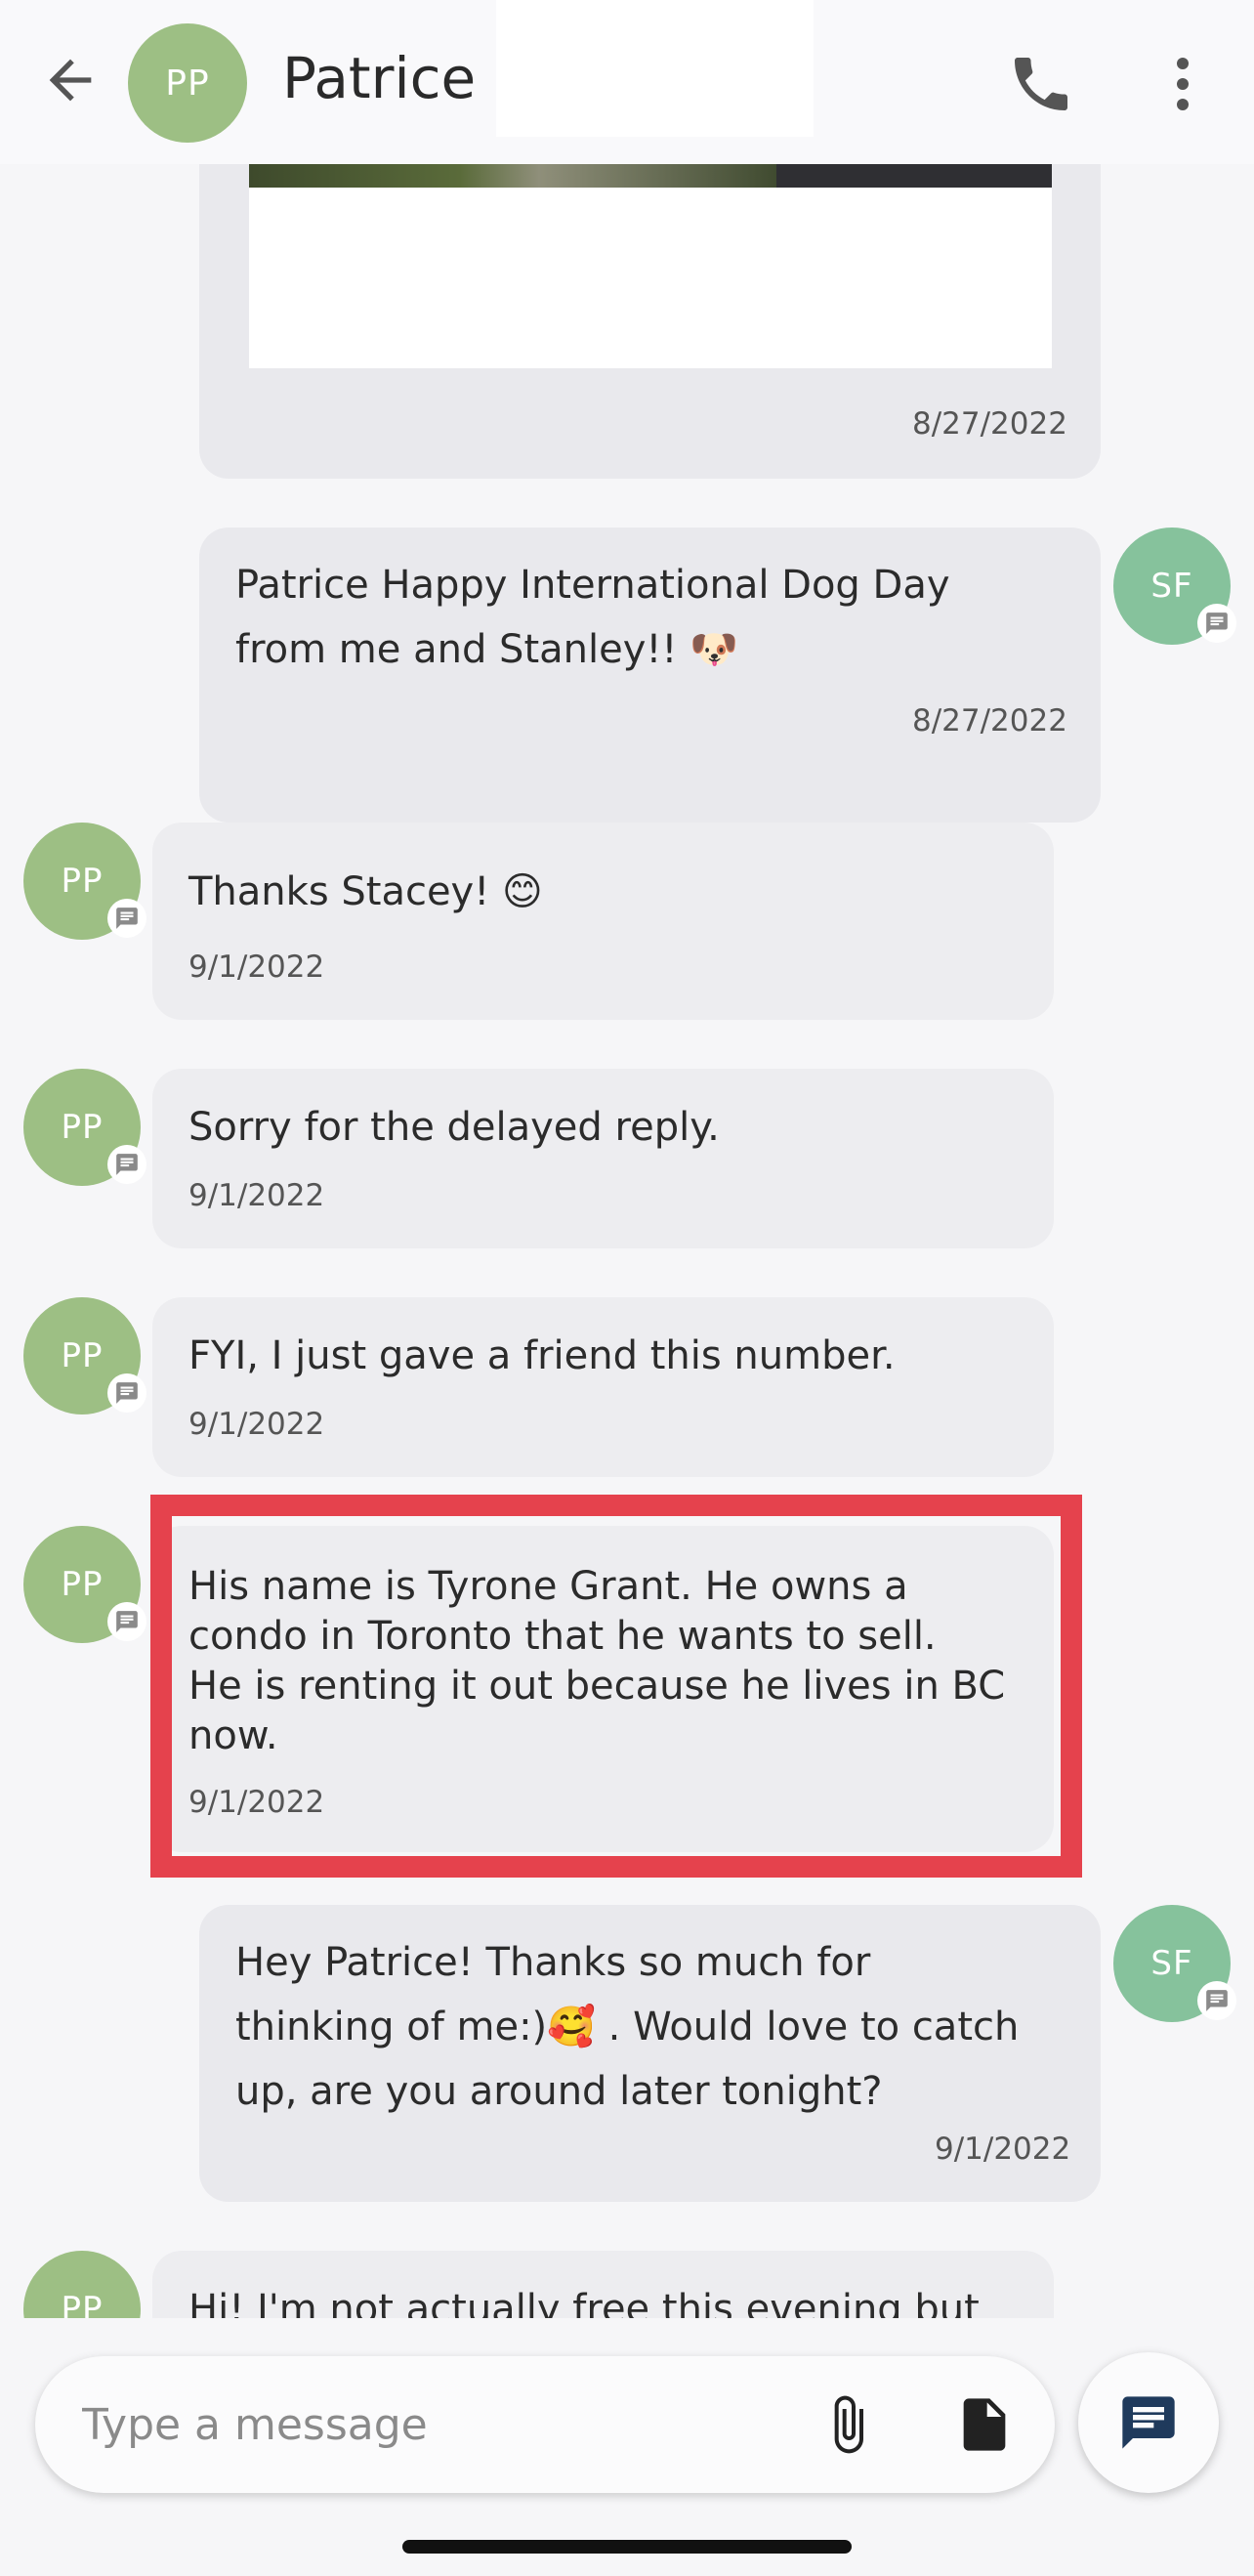 The height and width of the screenshot is (2576, 1254). I want to click on message-text: thinking of me:)🥰 . Would love to catch, so click(628, 2027).